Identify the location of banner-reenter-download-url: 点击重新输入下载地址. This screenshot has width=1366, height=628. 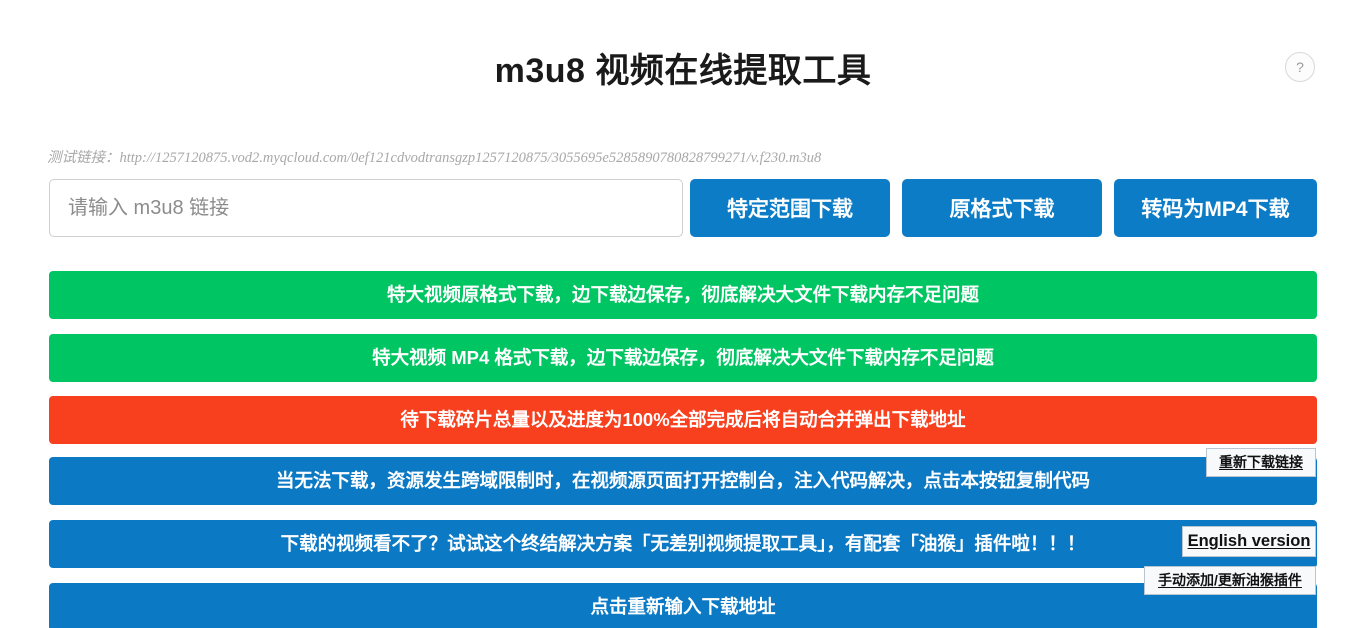
(683, 605).